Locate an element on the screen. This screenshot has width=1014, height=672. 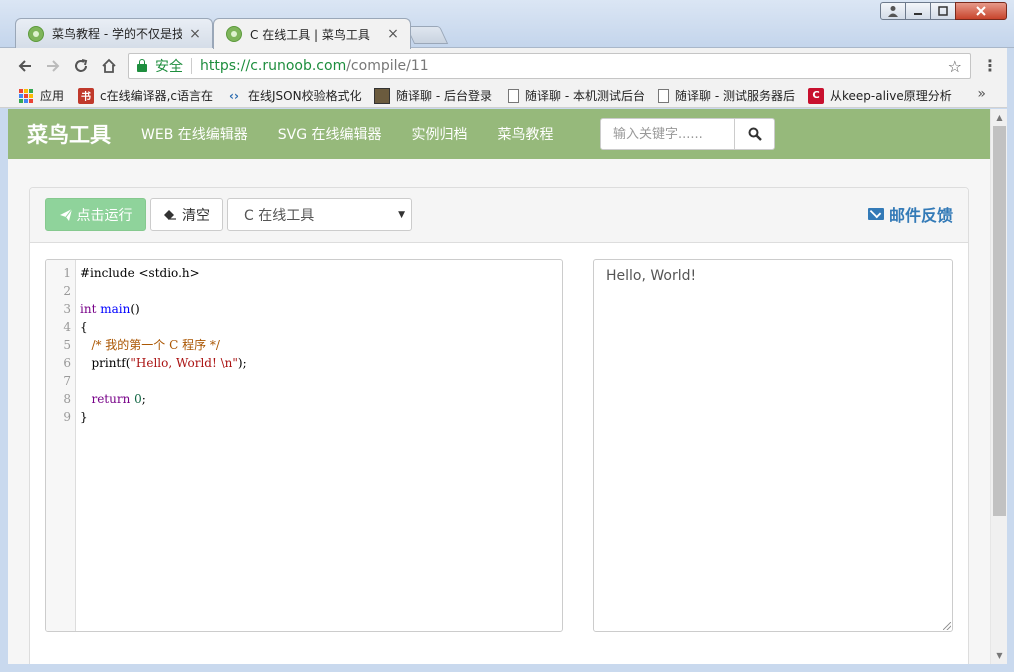
window-frame-bottom is located at coordinates (507, 668).